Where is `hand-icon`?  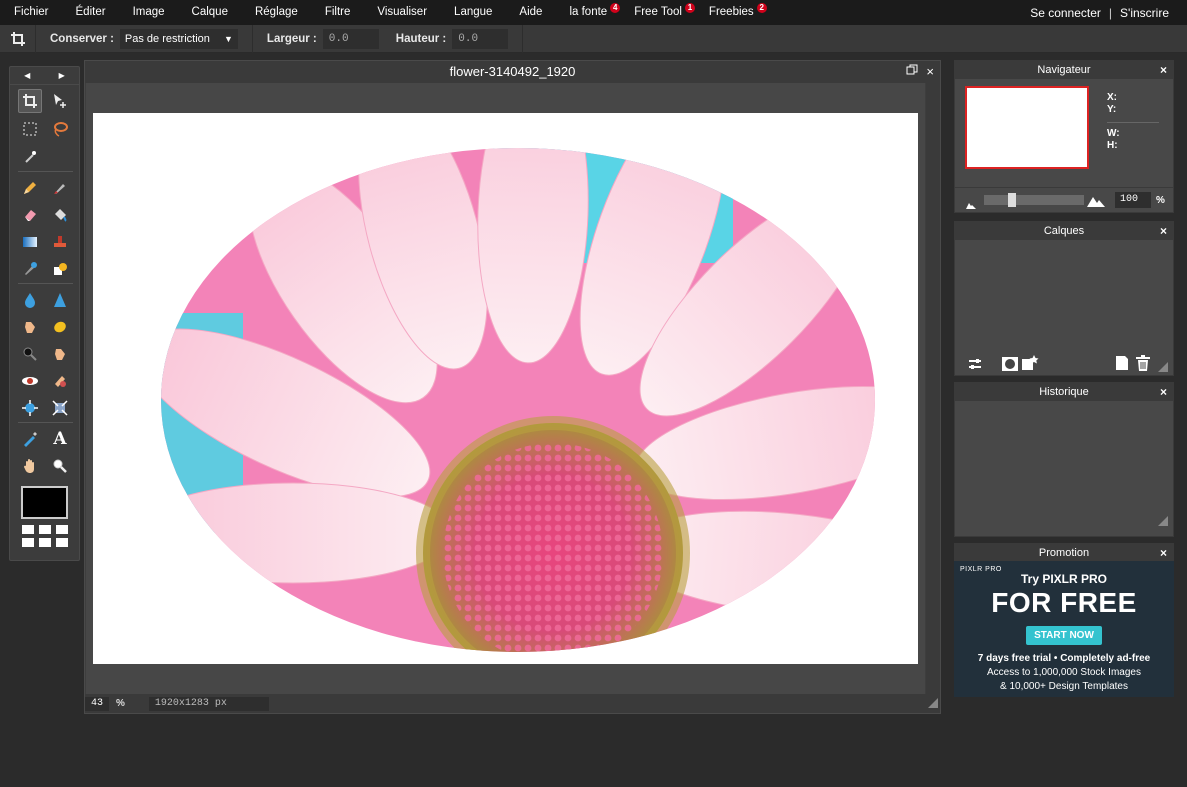
hand-icon is located at coordinates (30, 466).